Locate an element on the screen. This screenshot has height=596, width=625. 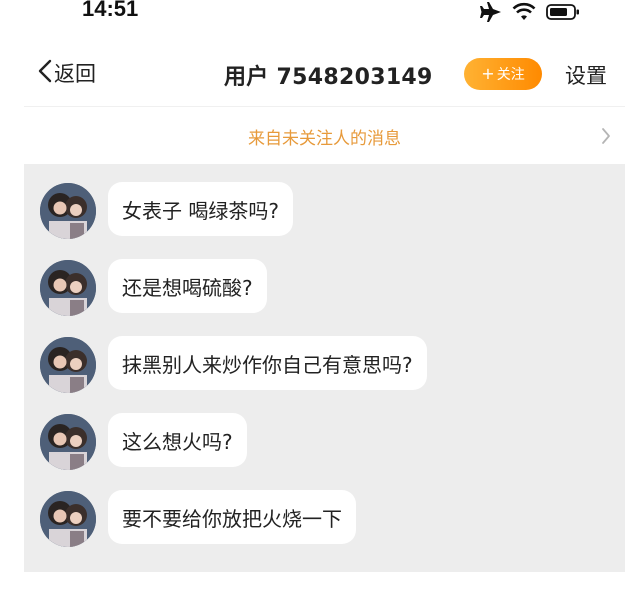
nav-bar: 返回 用户 7548203149 + 关注 设置 is located at coordinates (324, 73).